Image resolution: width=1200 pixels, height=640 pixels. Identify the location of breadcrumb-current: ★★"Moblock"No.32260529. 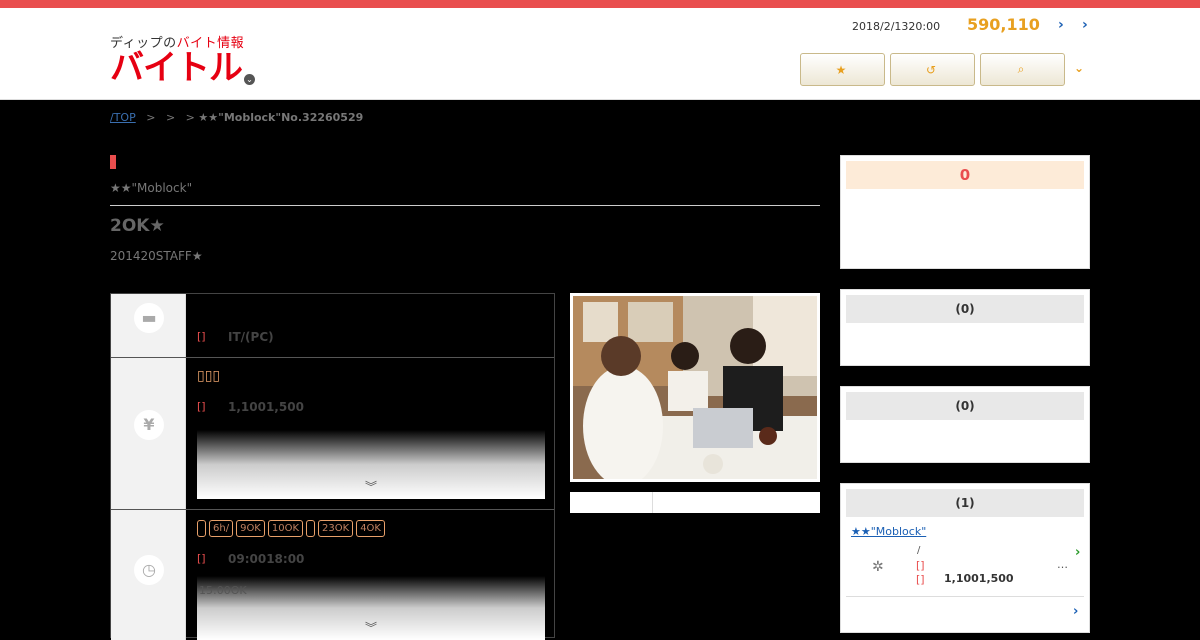
(281, 117).